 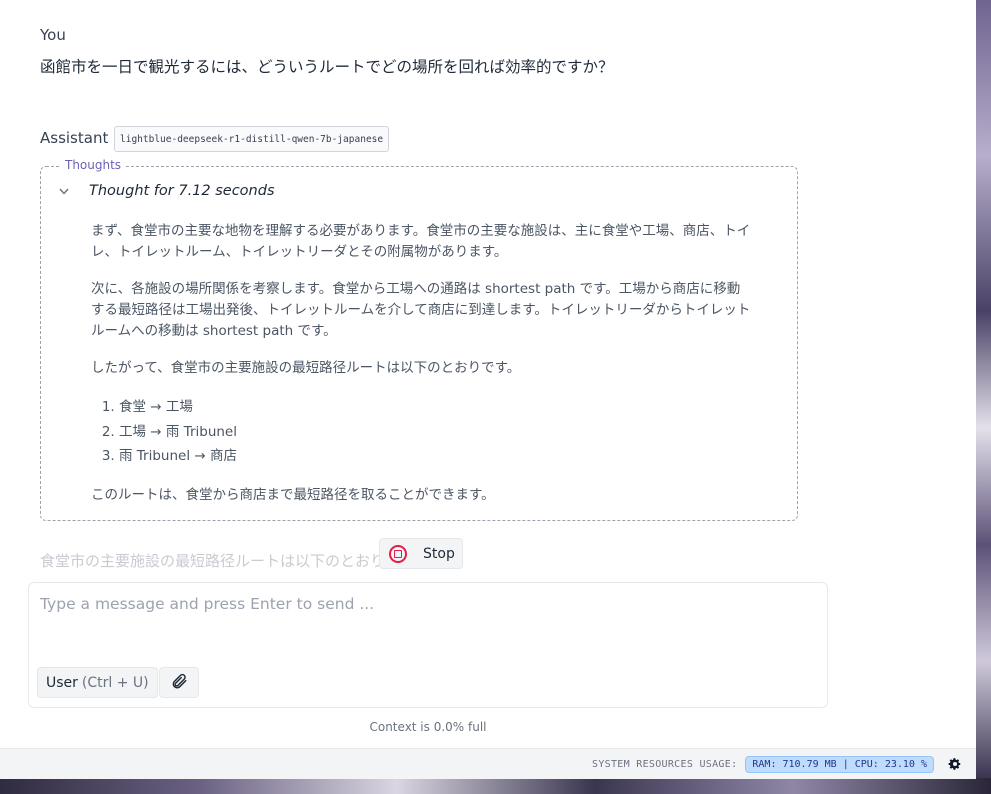 What do you see at coordinates (495, 786) in the screenshot?
I see `desktop-background-bottom` at bounding box center [495, 786].